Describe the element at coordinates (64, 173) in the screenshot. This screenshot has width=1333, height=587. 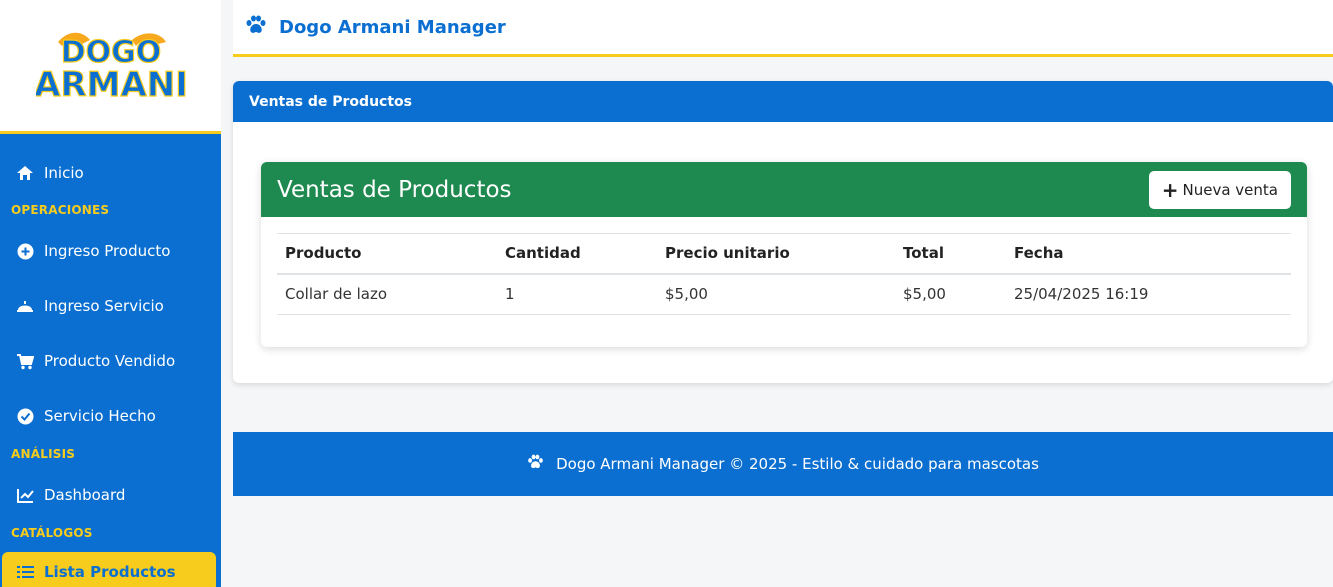
I see `sidebar-item-label: Inicio` at that location.